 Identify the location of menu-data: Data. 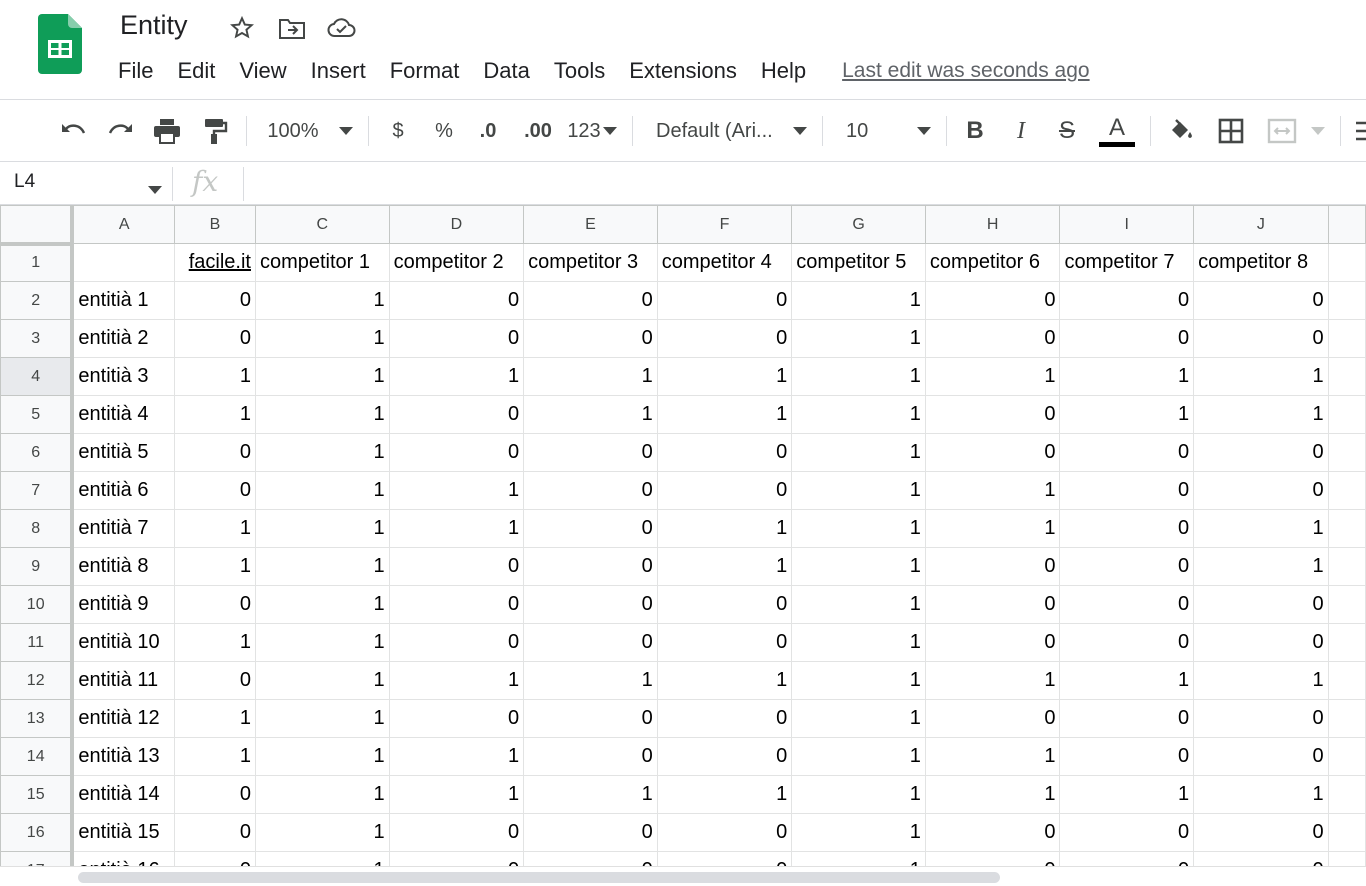
(506, 71).